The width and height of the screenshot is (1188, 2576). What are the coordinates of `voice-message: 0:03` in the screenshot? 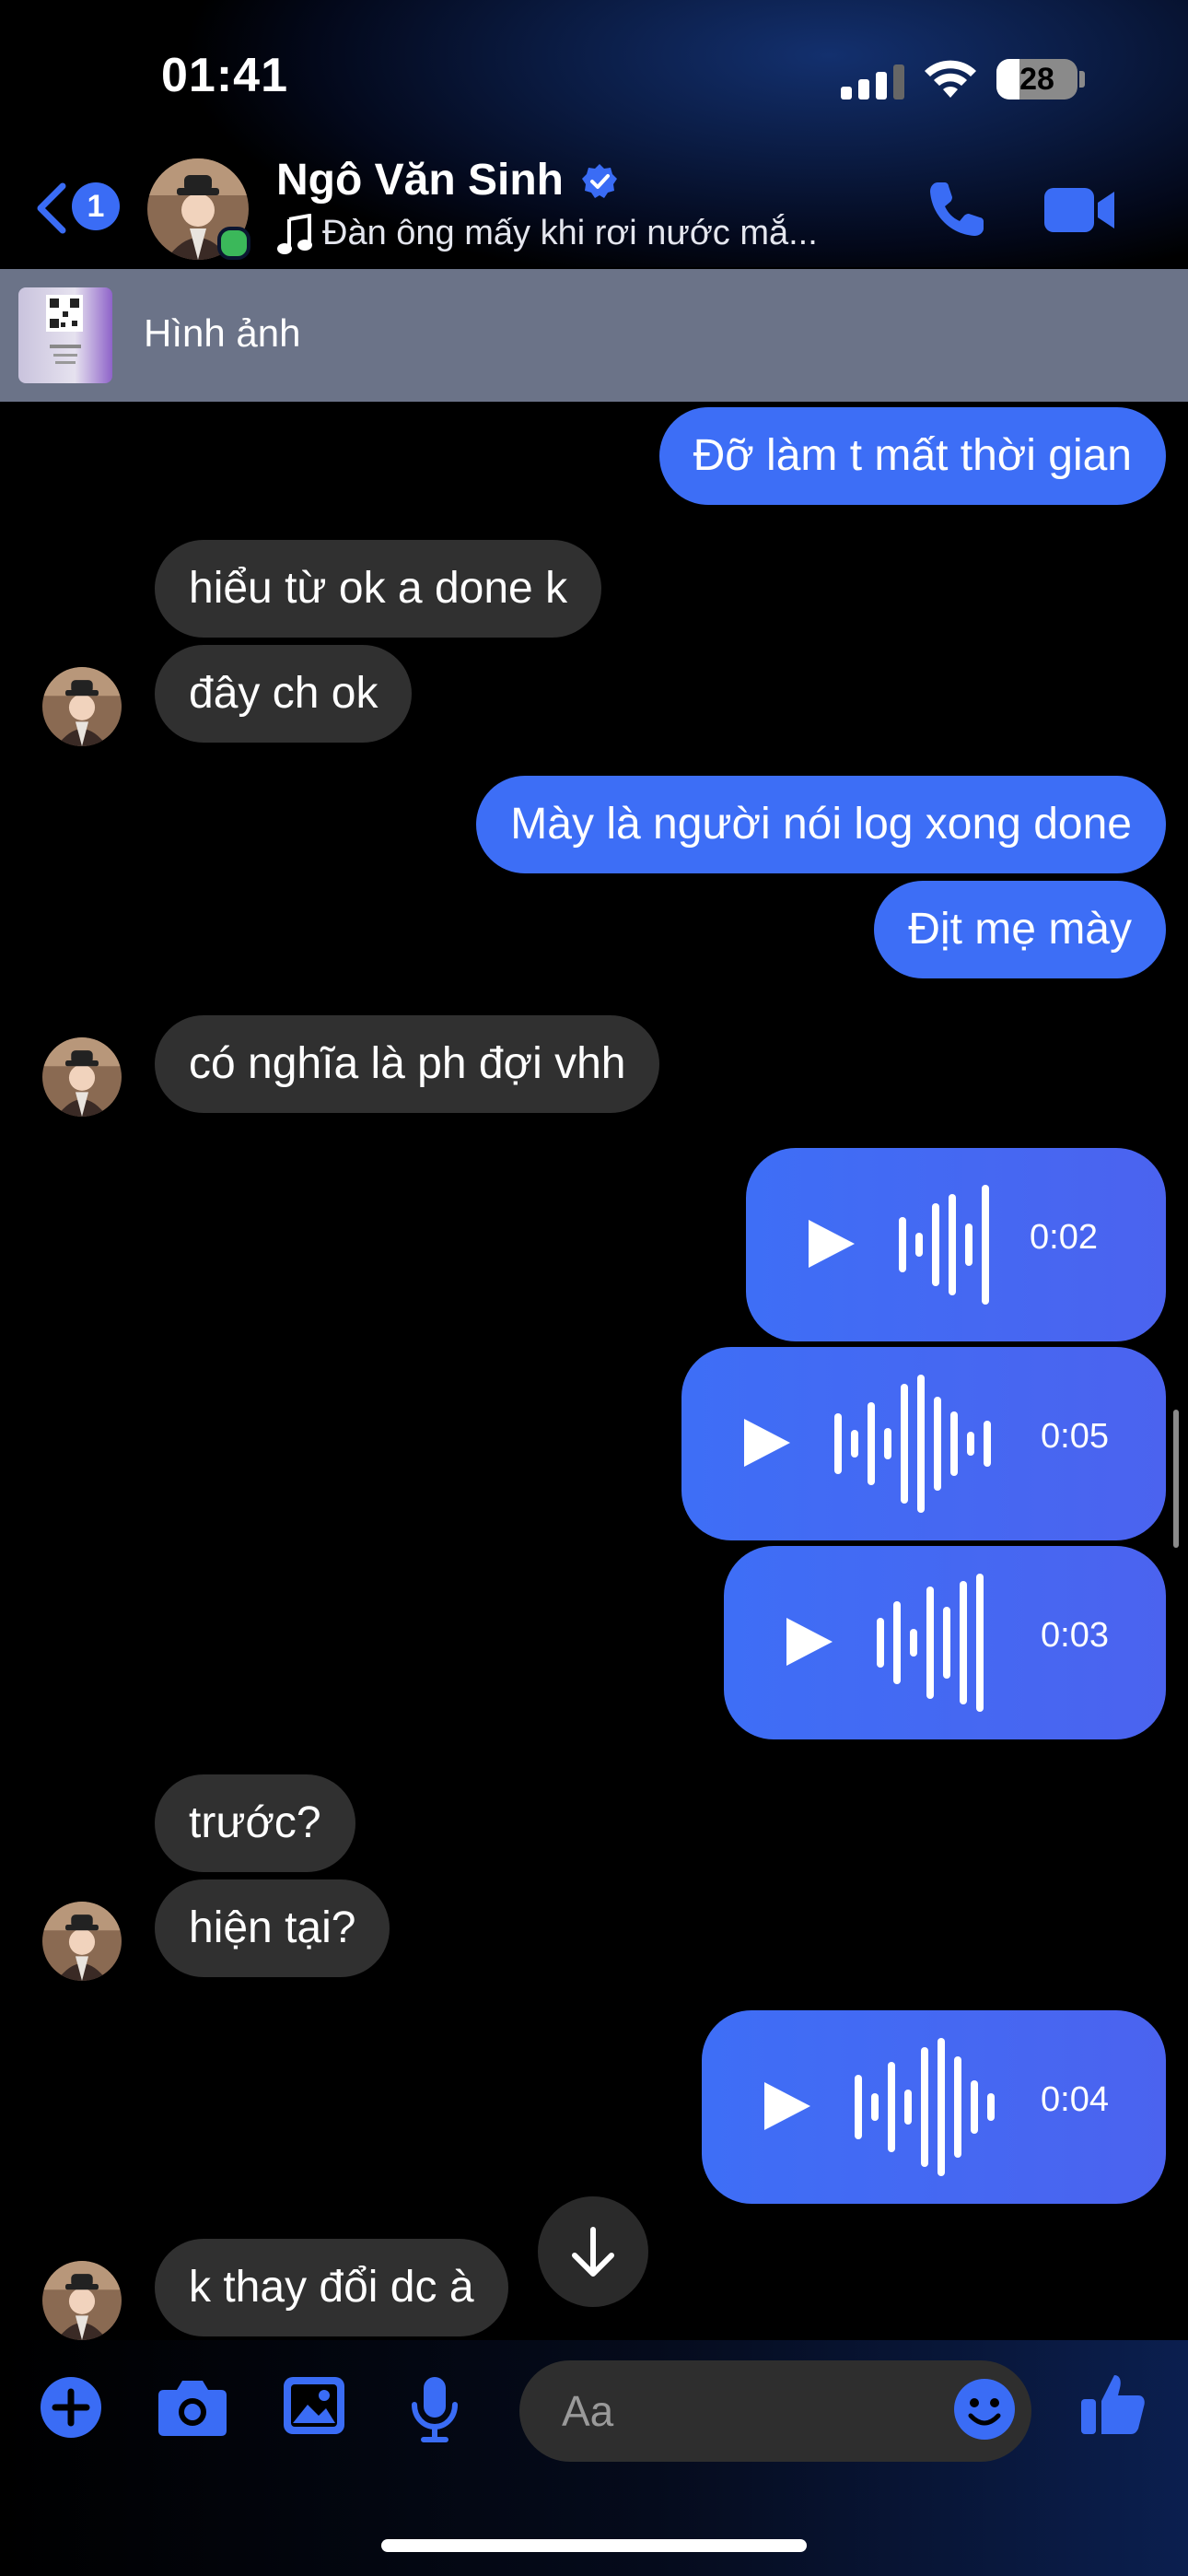 It's located at (945, 1642).